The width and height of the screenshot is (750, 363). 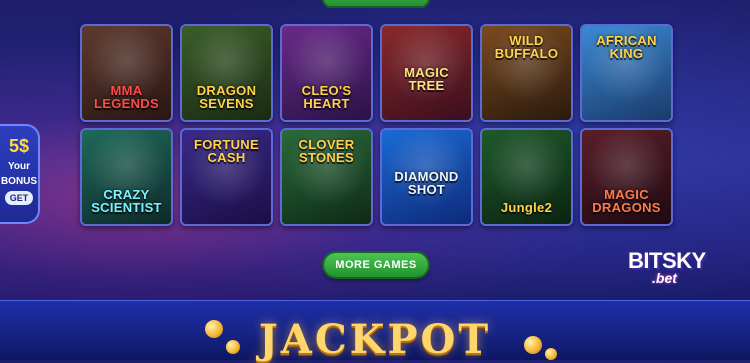 What do you see at coordinates (226, 151) in the screenshot?
I see `game-title: FORTUNE CASH` at bounding box center [226, 151].